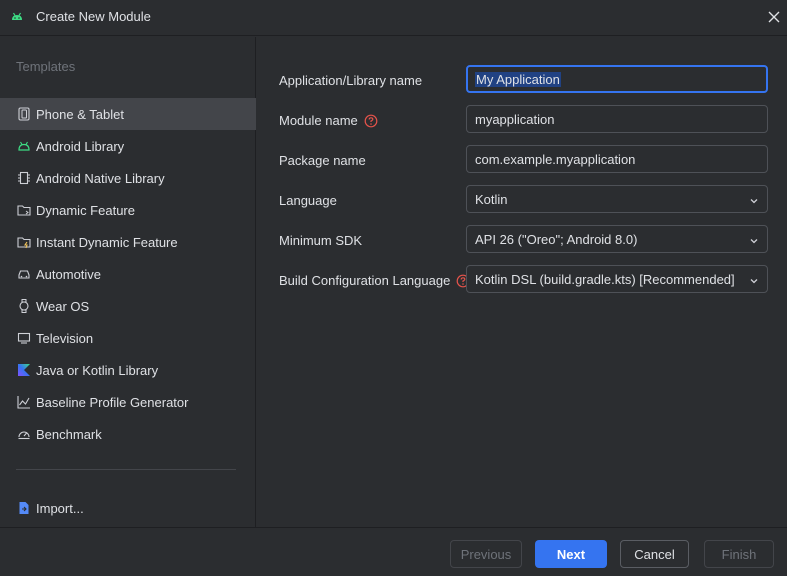 The width and height of the screenshot is (787, 576). Describe the element at coordinates (739, 554) in the screenshot. I see `finish-button: Finish` at that location.